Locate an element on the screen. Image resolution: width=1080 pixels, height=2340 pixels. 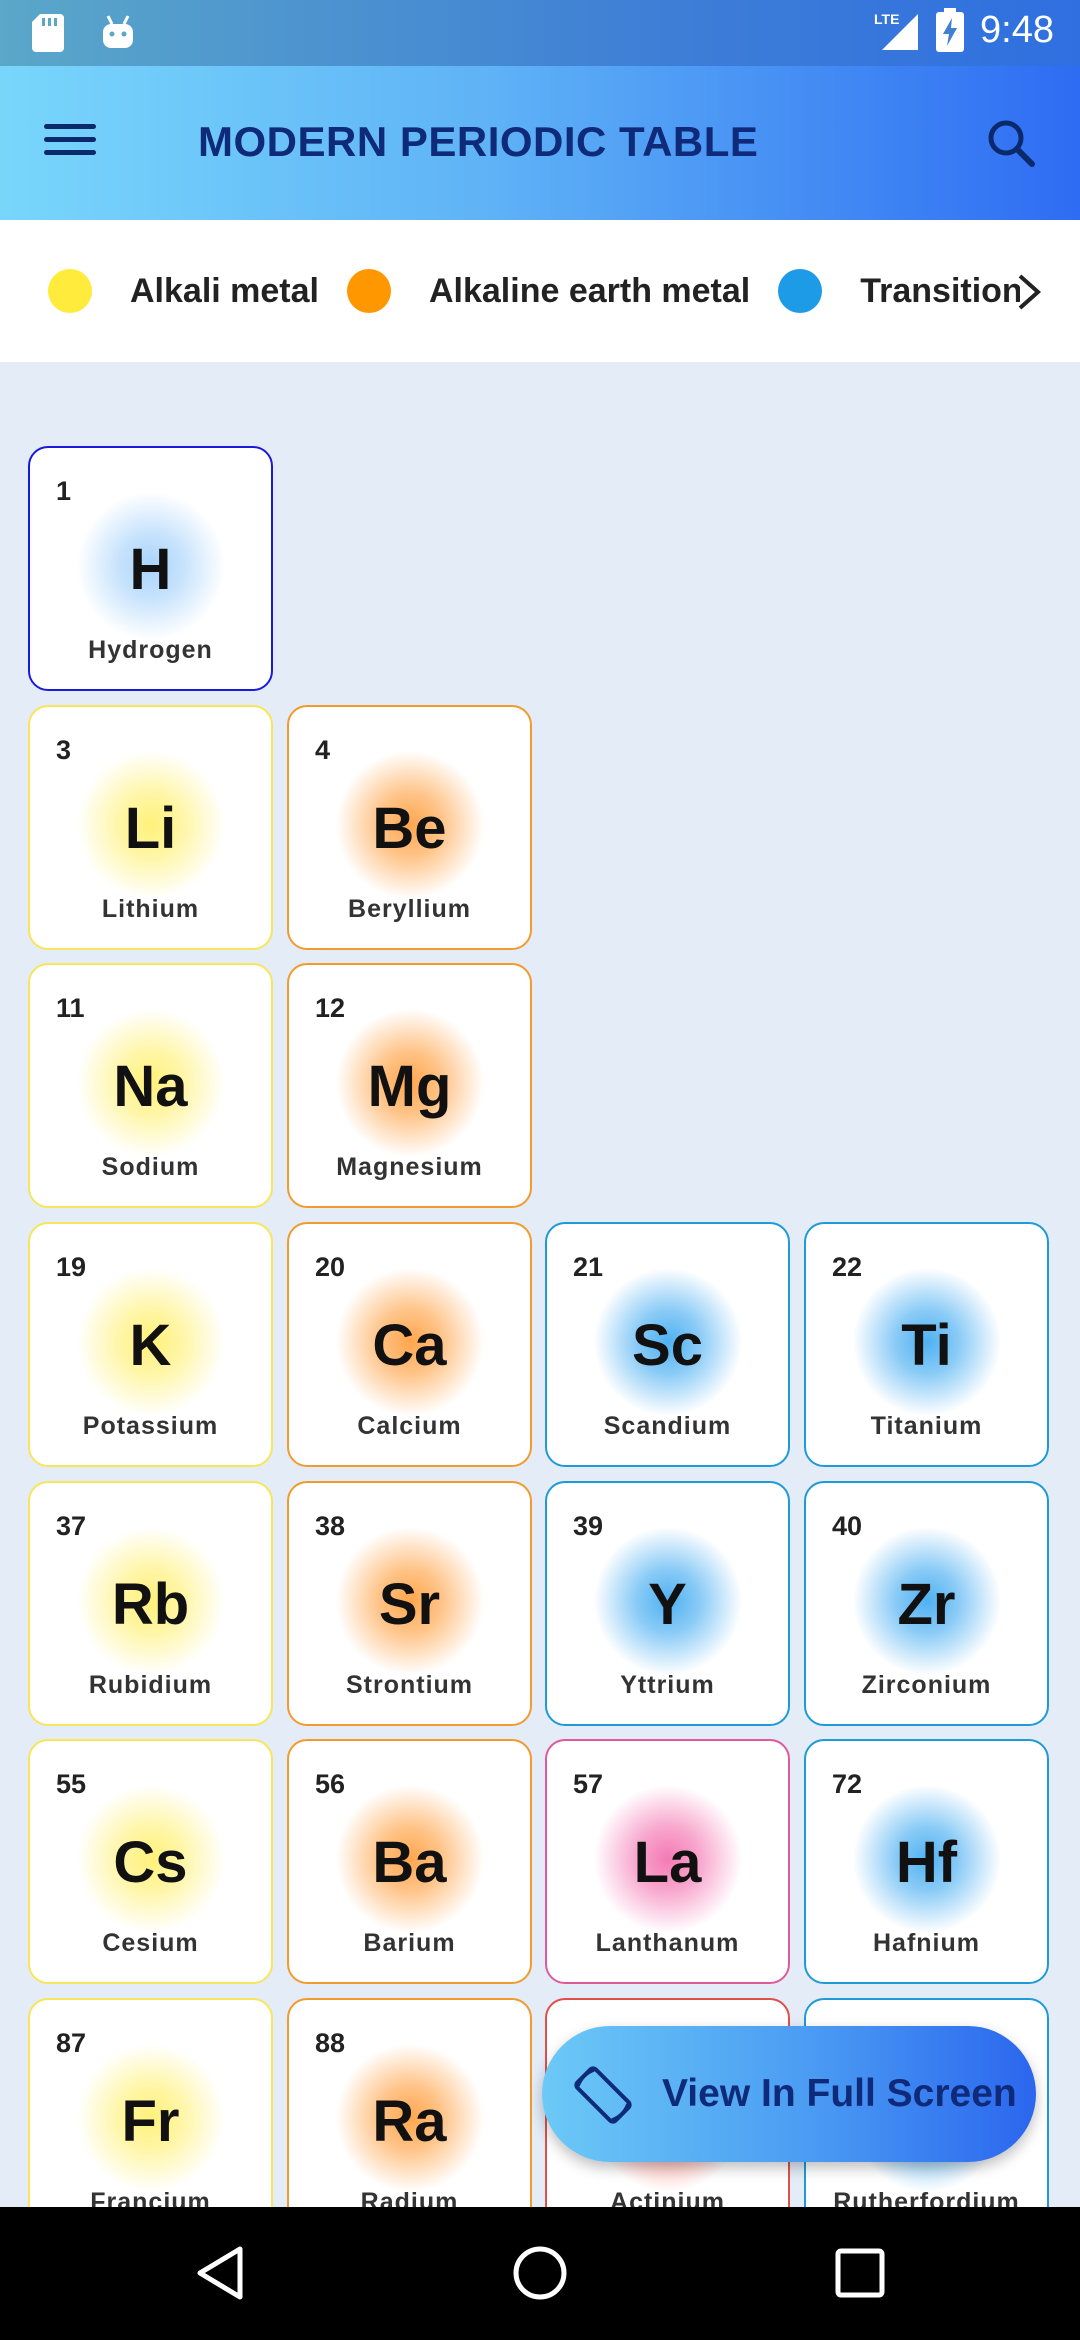
legend-label: Alkaline earth metal is located at coordinates (589, 290).